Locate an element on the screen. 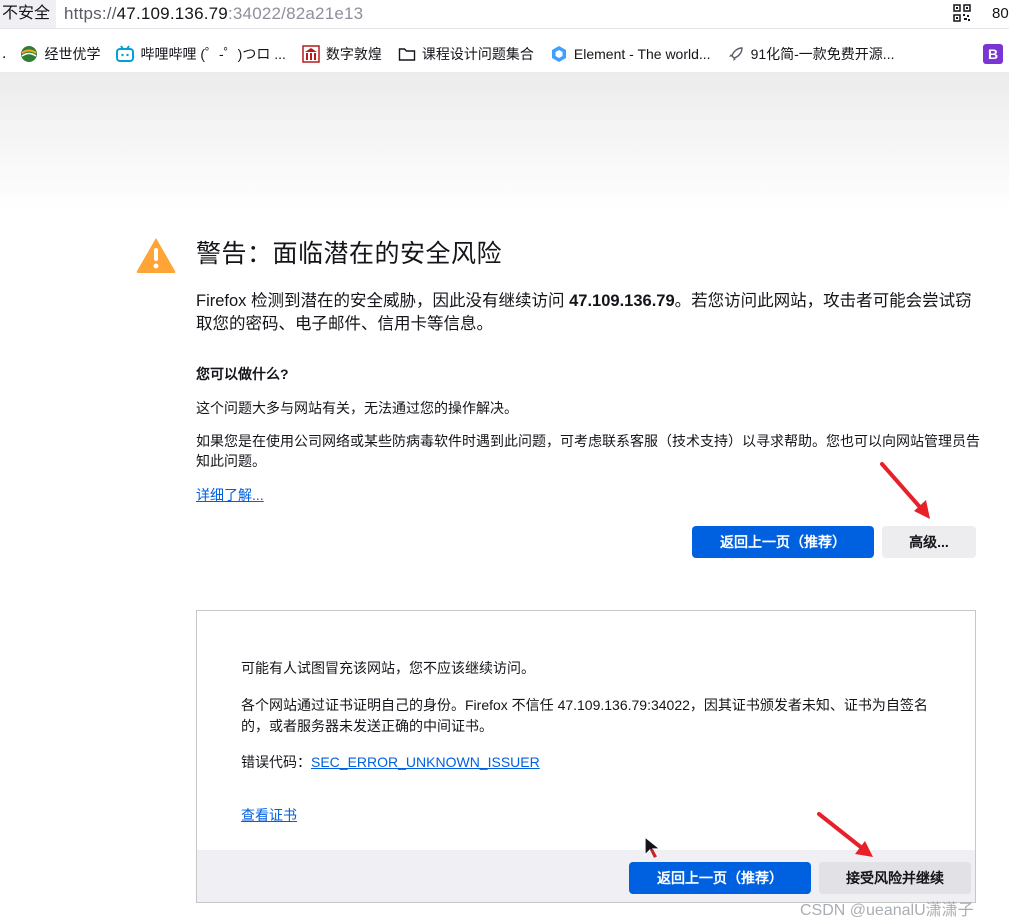 This screenshot has height=923, width=1009. go-back-button-advanced: 返回上一页（推荐） is located at coordinates (720, 878).